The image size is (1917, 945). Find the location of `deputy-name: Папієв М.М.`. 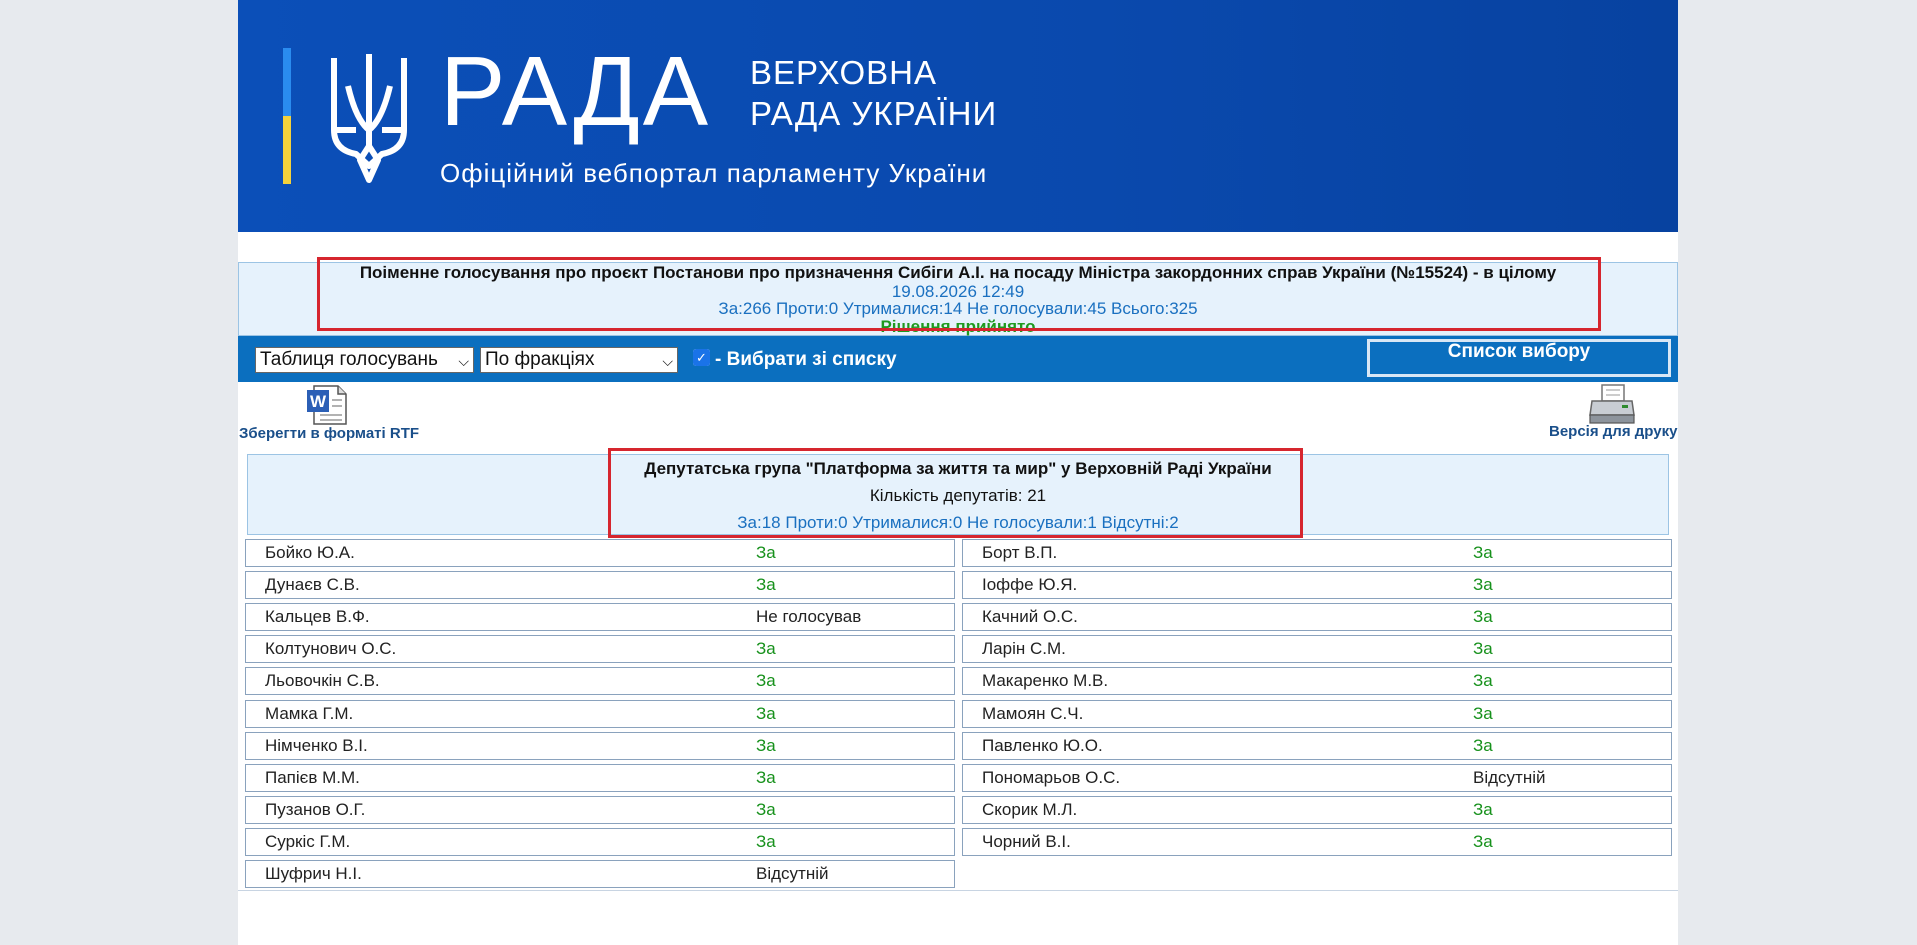

deputy-name: Папієв М.М. is located at coordinates (312, 777).